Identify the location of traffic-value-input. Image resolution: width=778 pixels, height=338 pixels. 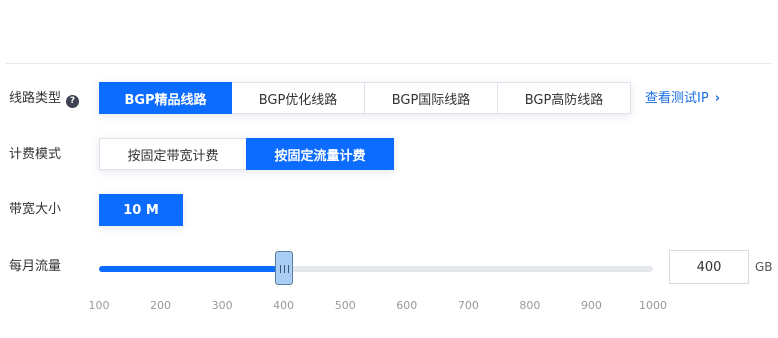
(709, 267).